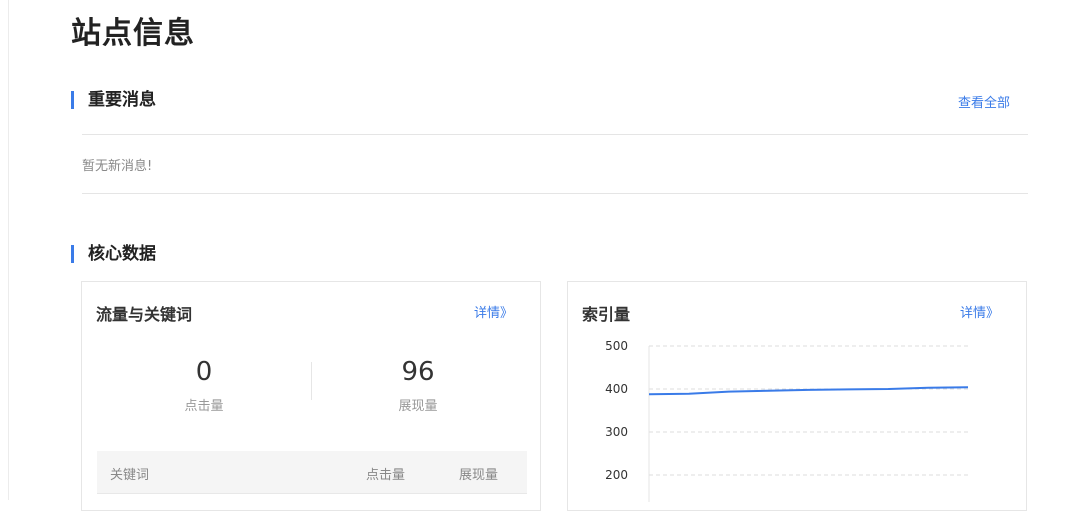 This screenshot has height=511, width=1068. Describe the element at coordinates (204, 406) in the screenshot. I see `clicks-label: 点击量` at that location.